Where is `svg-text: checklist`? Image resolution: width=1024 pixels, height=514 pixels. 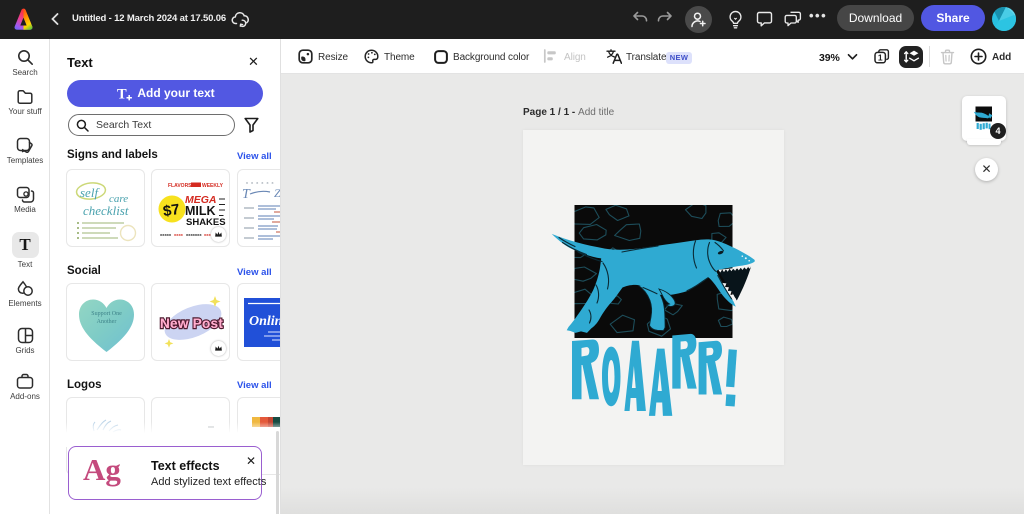
svg-text: checklist is located at coordinates (106, 210).